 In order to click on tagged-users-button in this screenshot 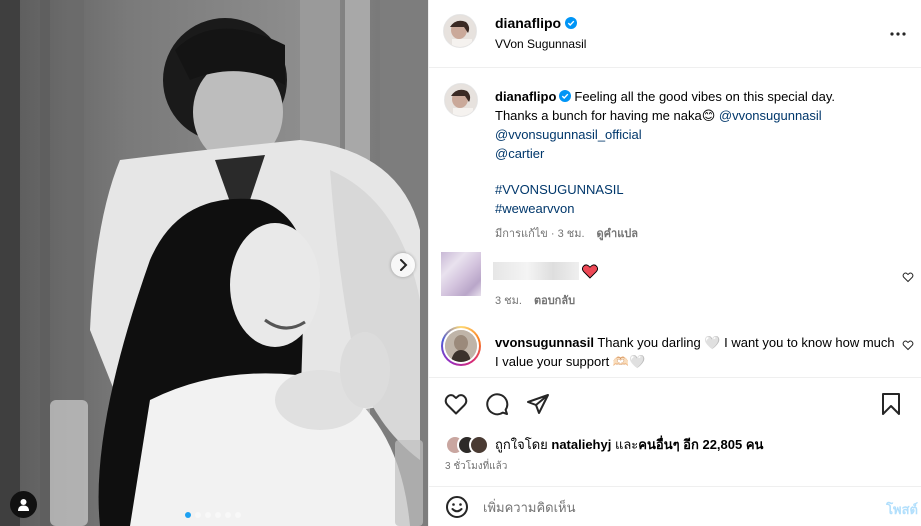, I will do `click(23, 504)`.